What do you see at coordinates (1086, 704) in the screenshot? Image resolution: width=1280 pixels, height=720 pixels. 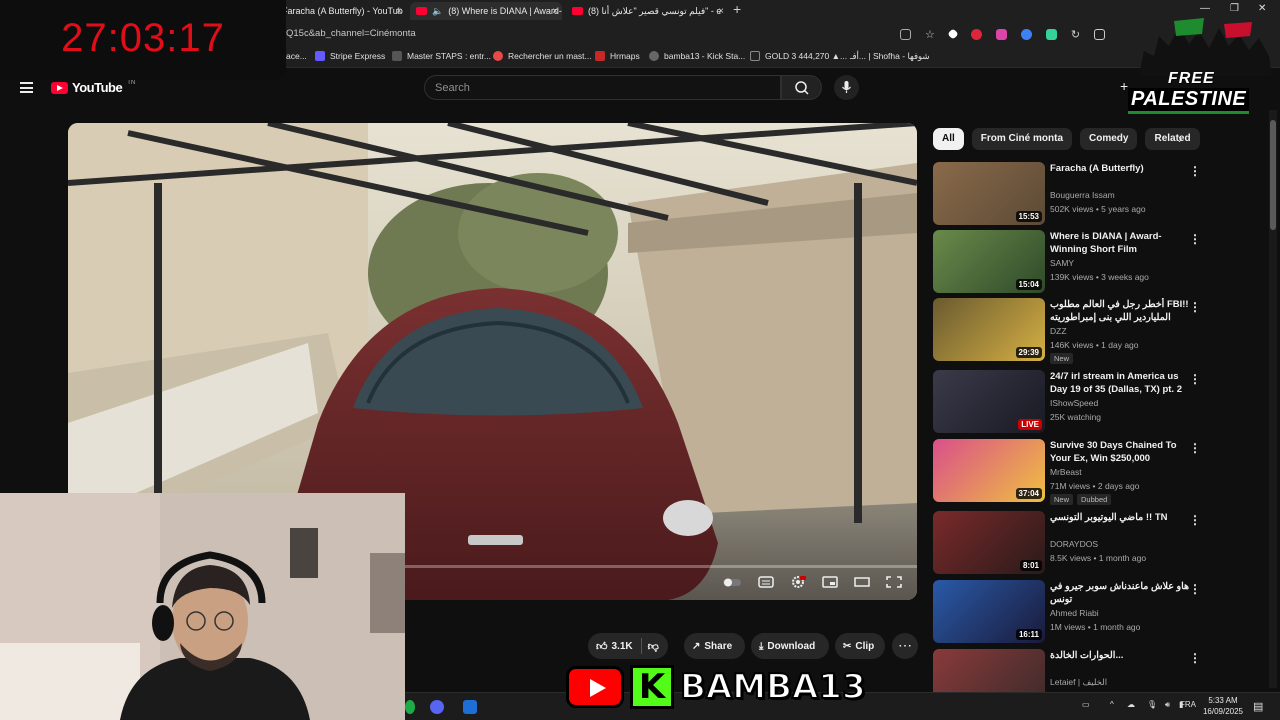 I see `display-icon: ▭` at bounding box center [1086, 704].